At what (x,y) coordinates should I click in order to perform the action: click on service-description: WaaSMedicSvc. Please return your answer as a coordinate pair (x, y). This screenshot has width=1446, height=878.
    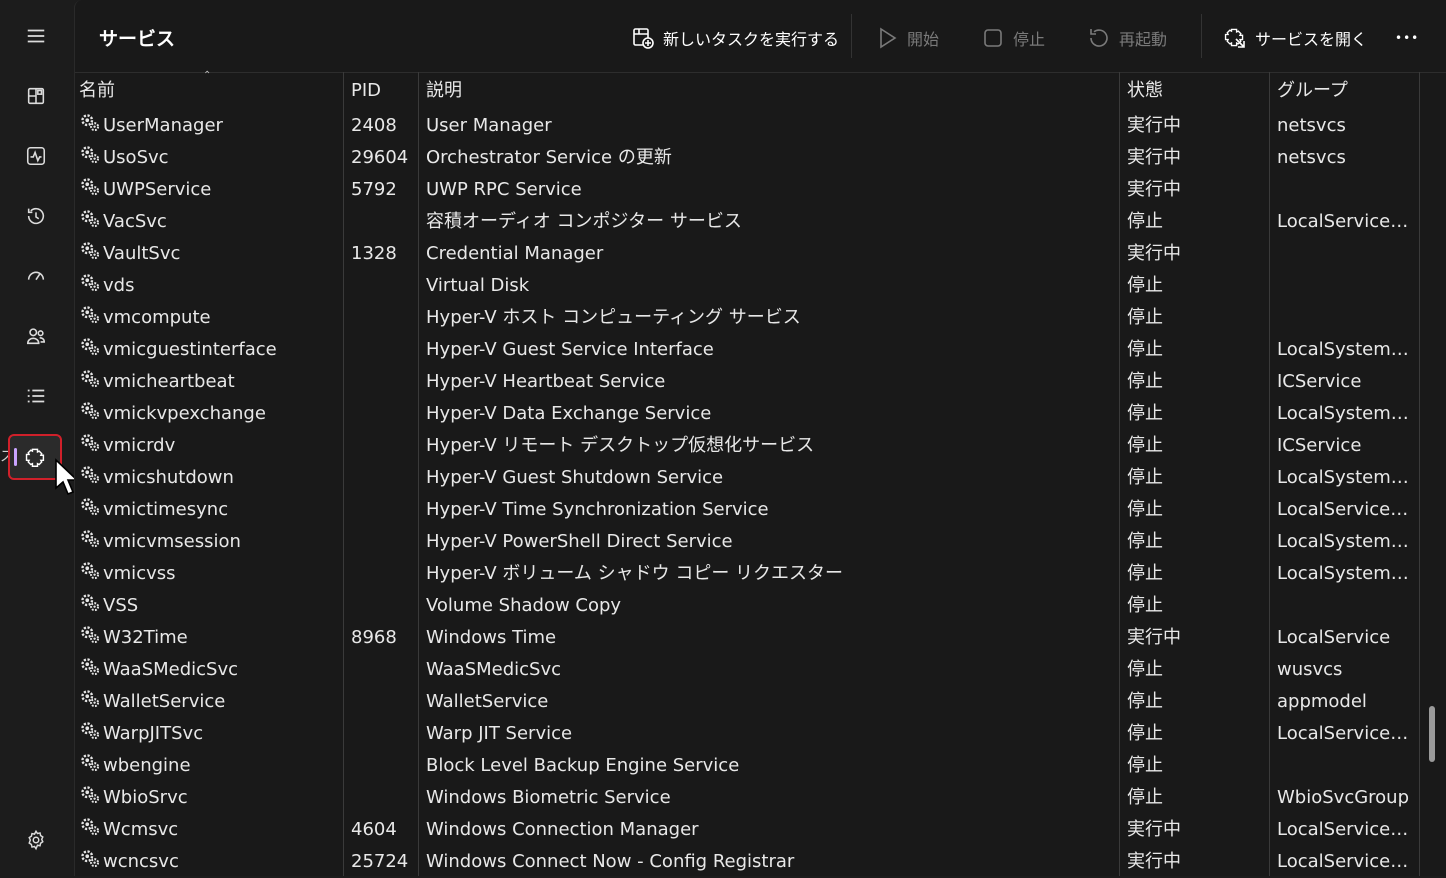
    Looking at the image, I should click on (494, 669).